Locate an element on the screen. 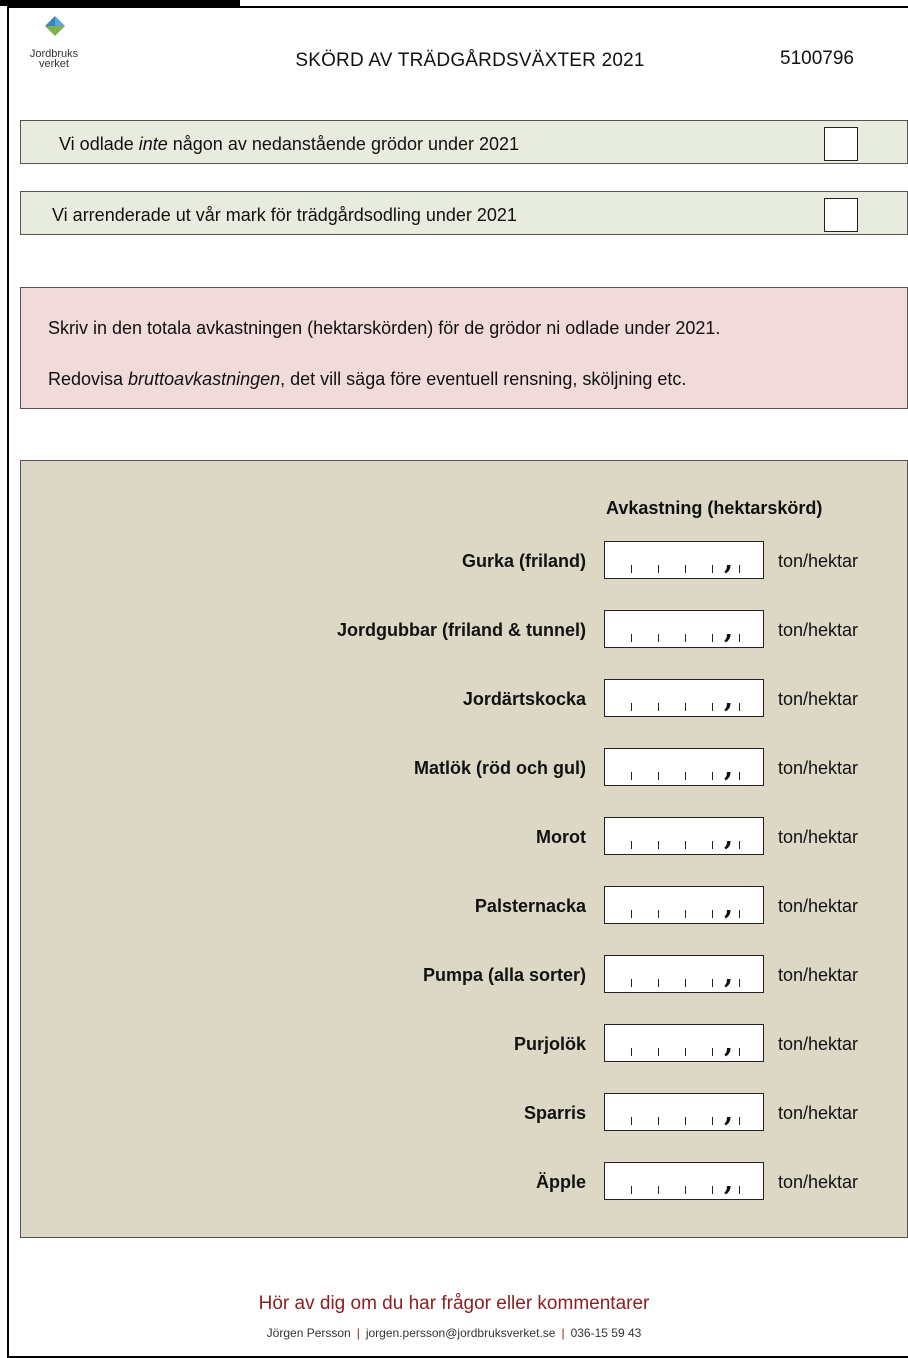 This screenshot has width=908, height=1358. crop-row: Pumpa (alla sorter), ton/hektar is located at coordinates (464, 975).